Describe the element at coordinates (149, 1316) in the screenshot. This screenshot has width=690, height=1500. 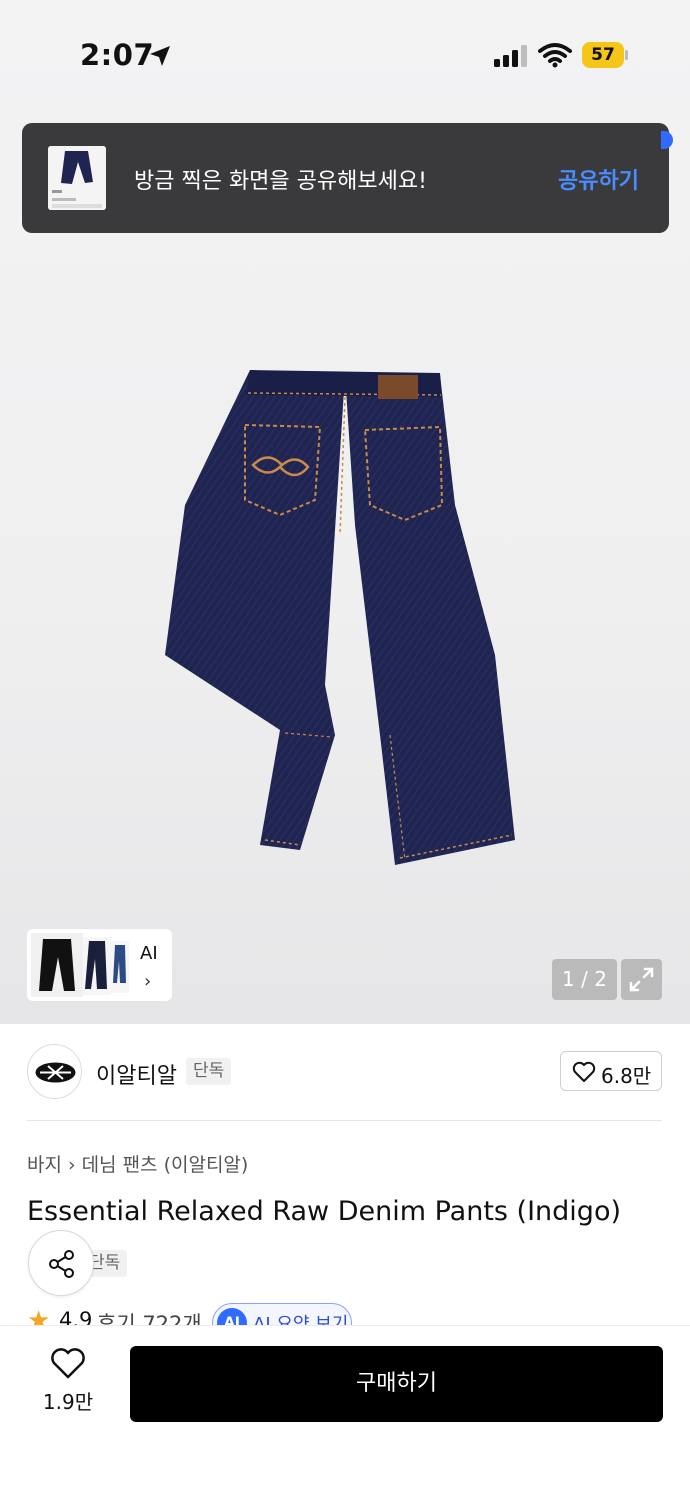
I see `review-count: 후기 722개` at that location.